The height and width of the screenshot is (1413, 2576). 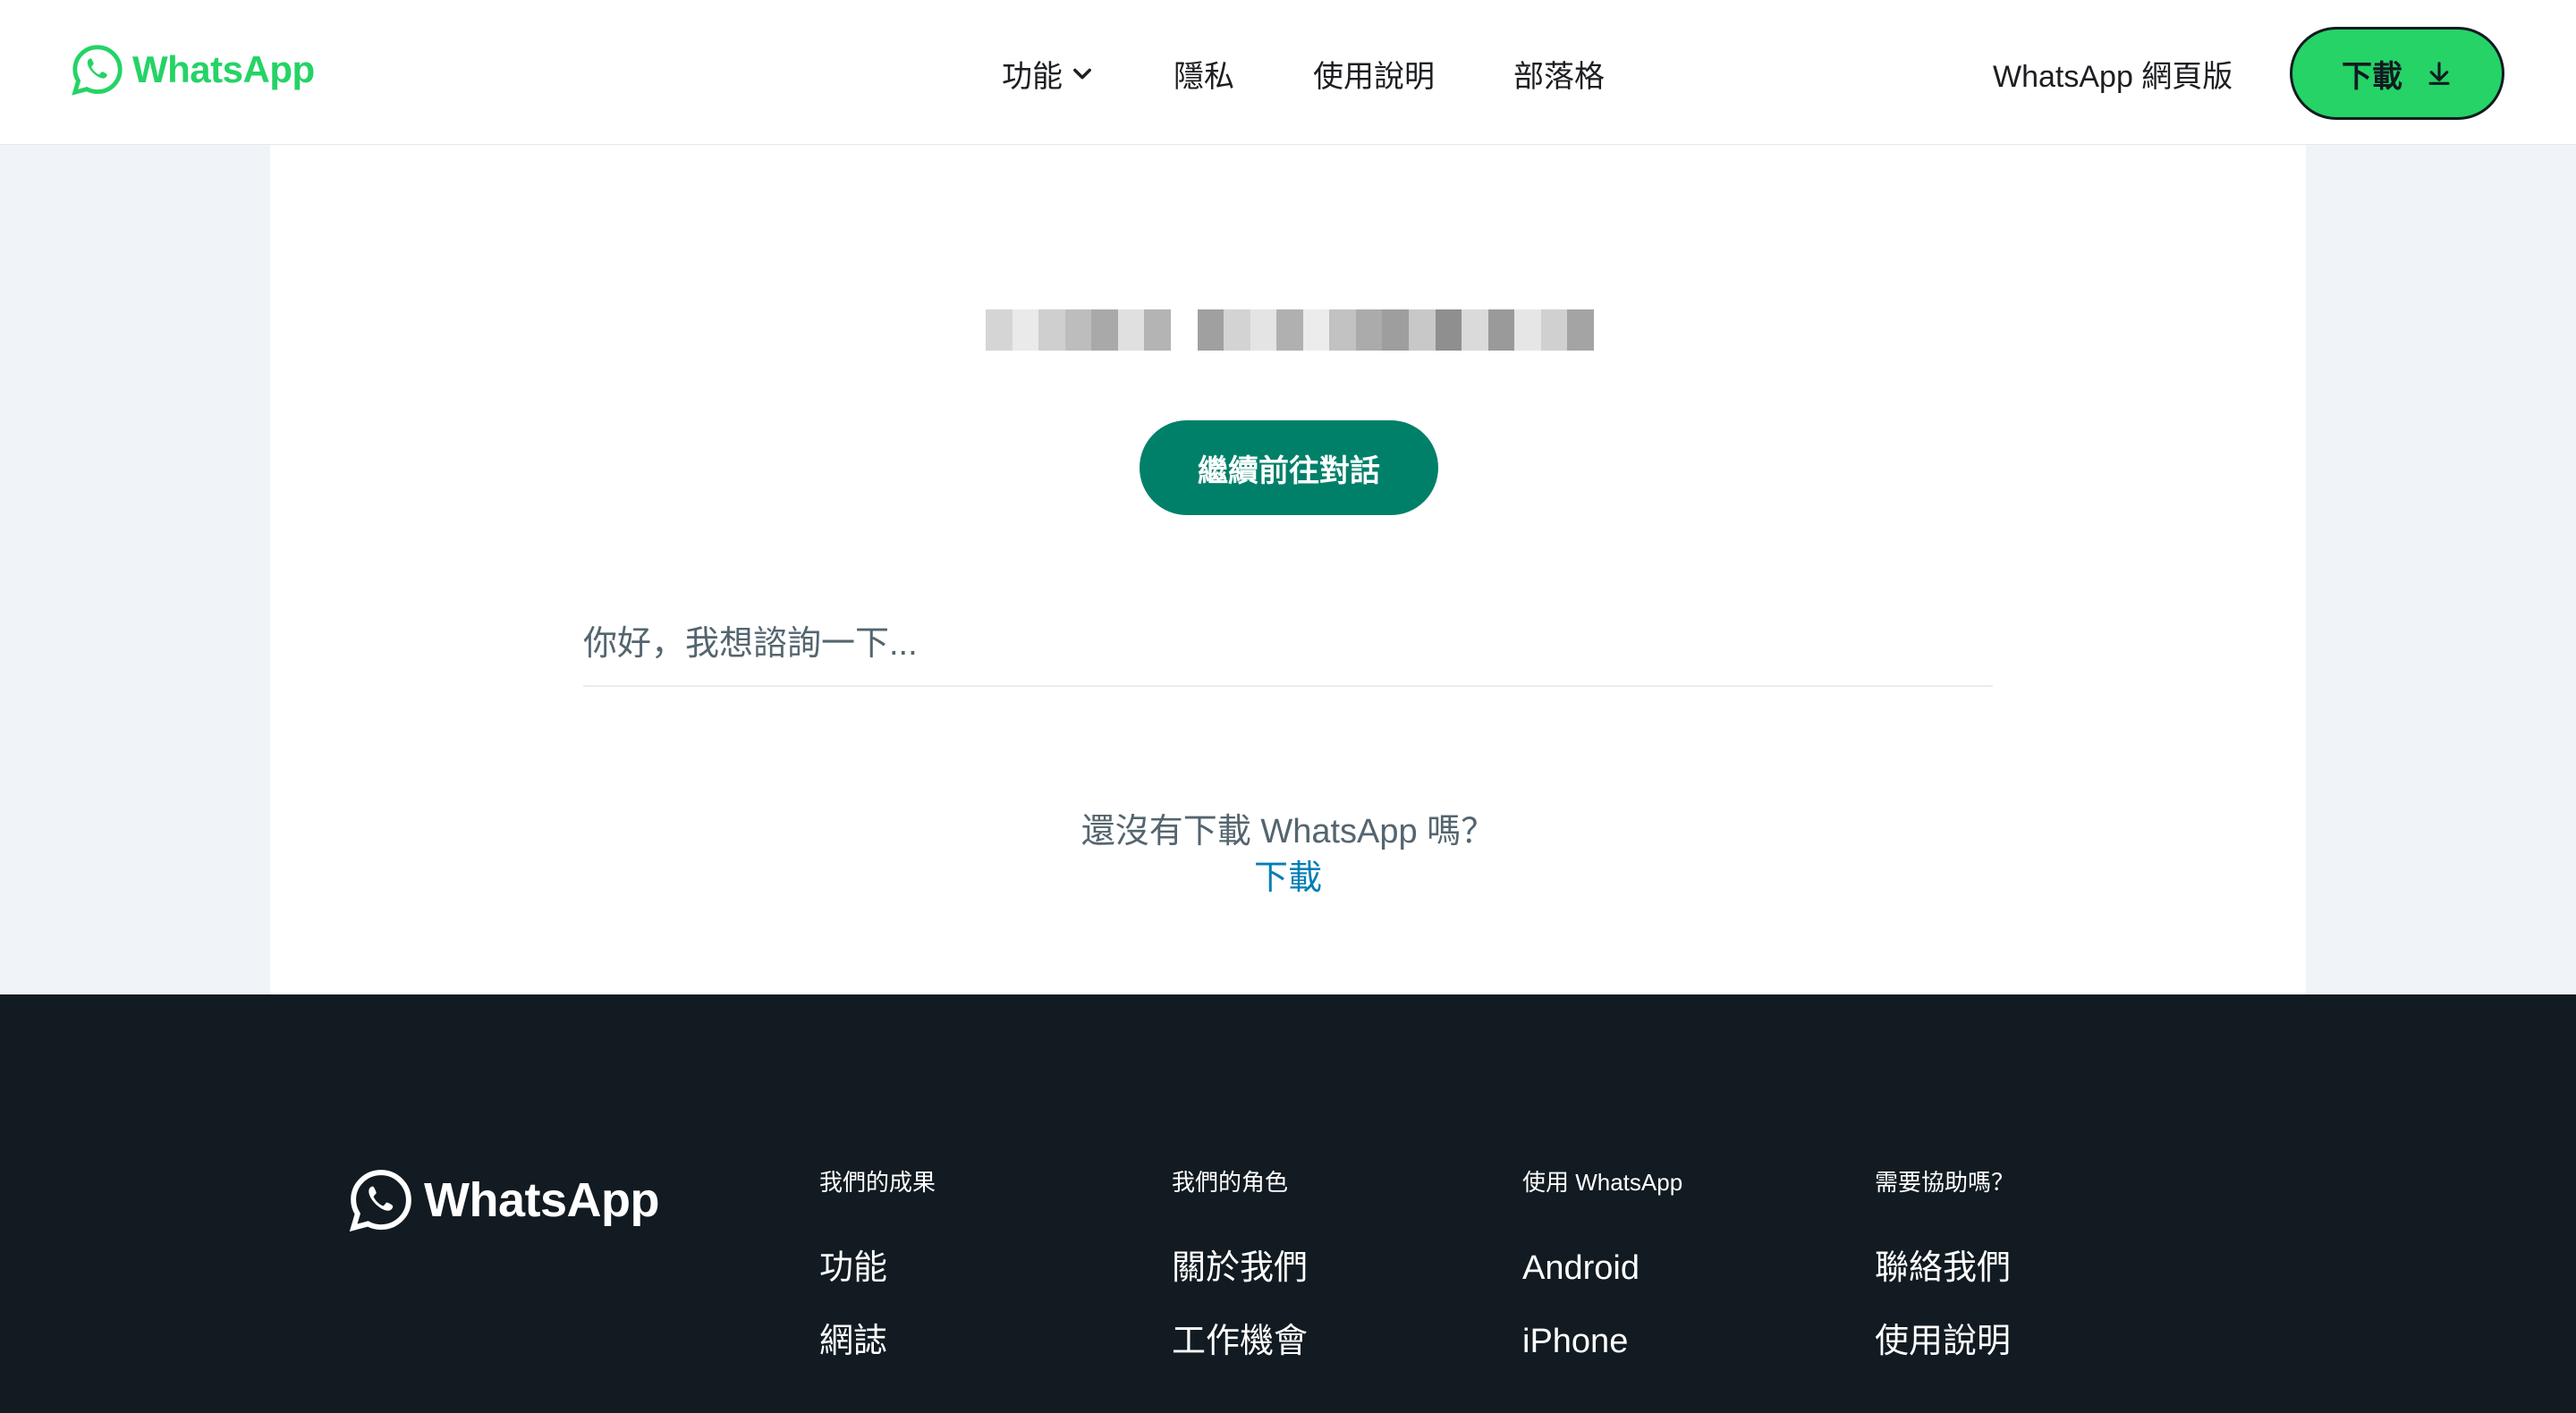 I want to click on download-link: 下載, so click(x=1288, y=874).